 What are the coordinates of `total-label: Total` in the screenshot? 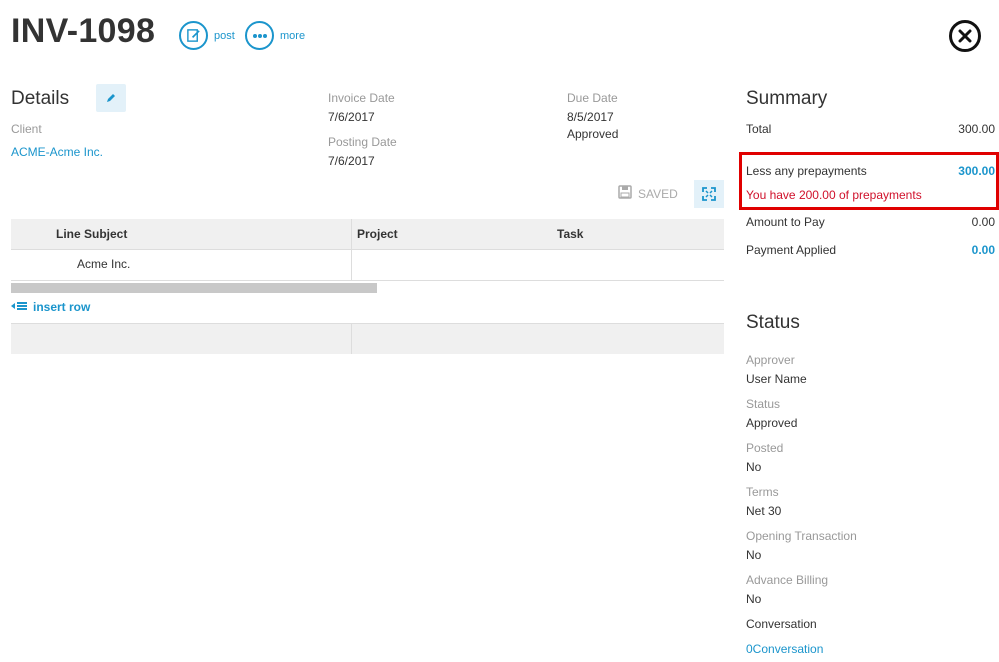 It's located at (759, 129).